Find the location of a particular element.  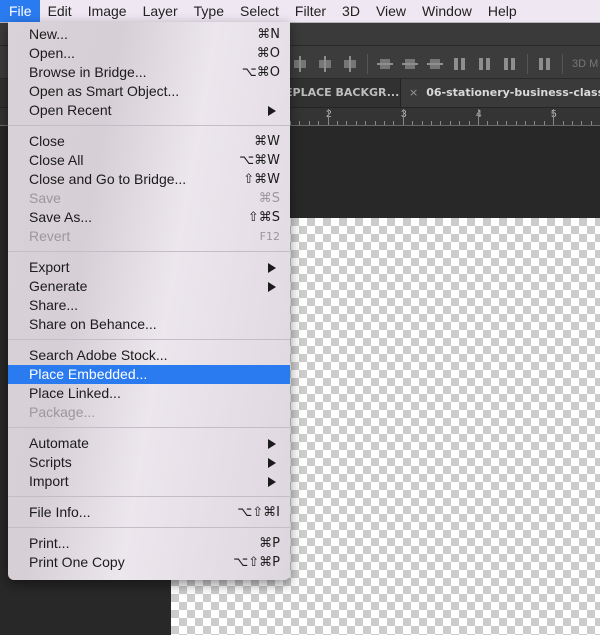

menu-shortcut: ⌘S is located at coordinates (269, 198).